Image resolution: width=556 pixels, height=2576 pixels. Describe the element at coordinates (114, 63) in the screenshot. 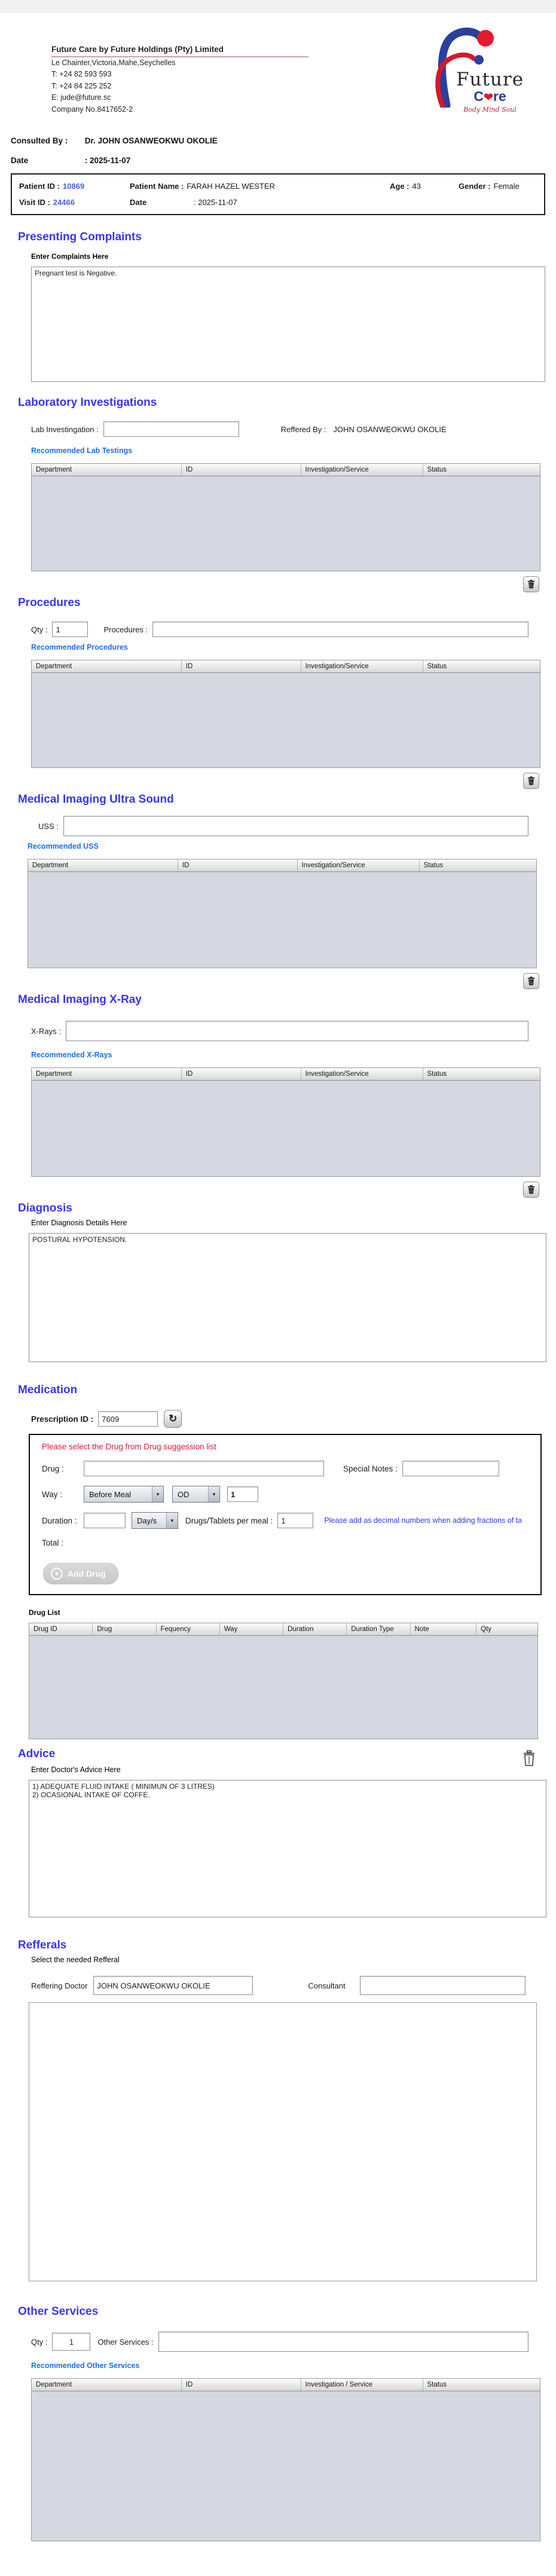

I see `company-address: Le Chainter,Victoria,Mahe,Seychelles` at that location.